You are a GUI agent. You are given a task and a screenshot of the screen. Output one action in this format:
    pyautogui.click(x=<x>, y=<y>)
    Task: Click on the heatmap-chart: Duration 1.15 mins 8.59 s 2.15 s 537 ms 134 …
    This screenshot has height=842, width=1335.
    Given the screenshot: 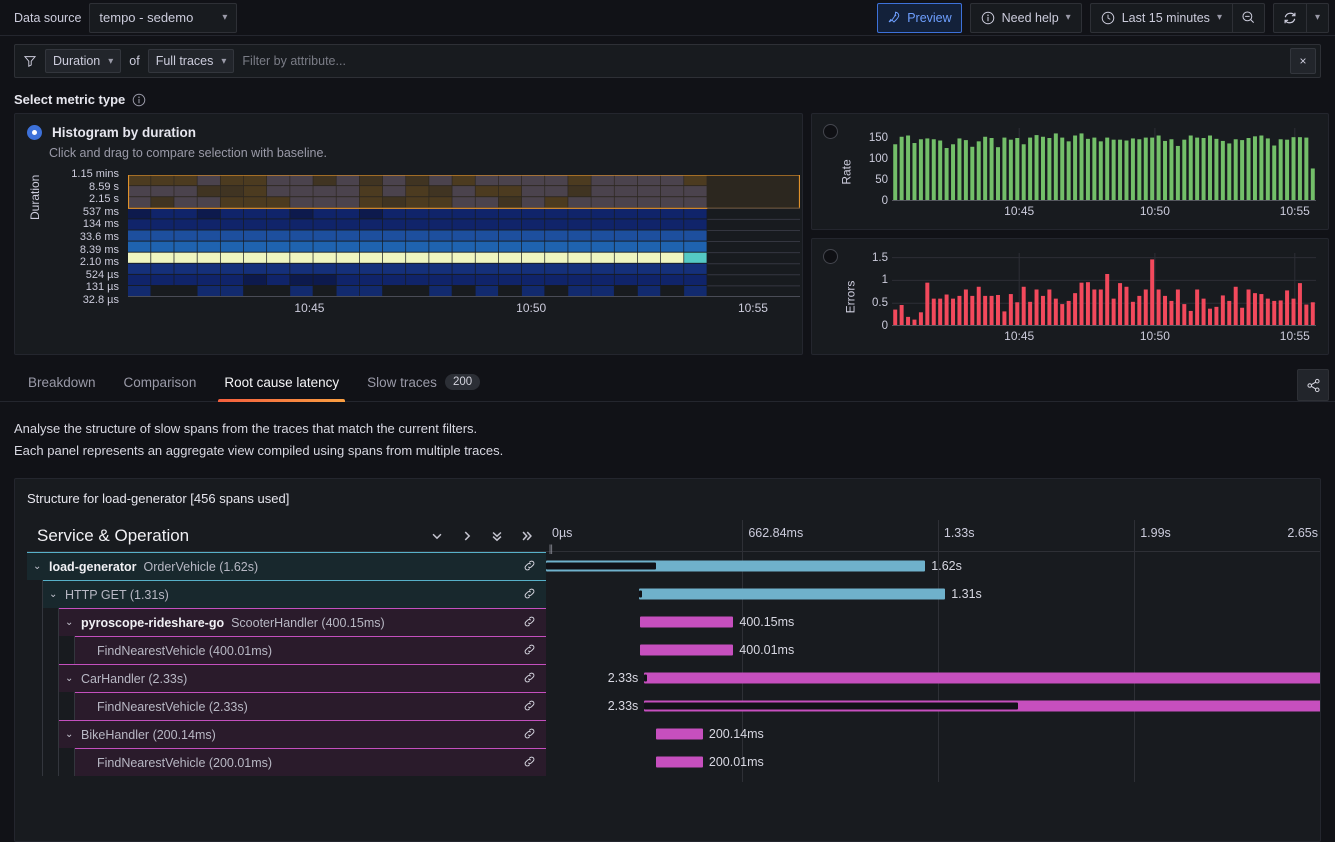 What is the action you would take?
    pyautogui.click(x=408, y=245)
    